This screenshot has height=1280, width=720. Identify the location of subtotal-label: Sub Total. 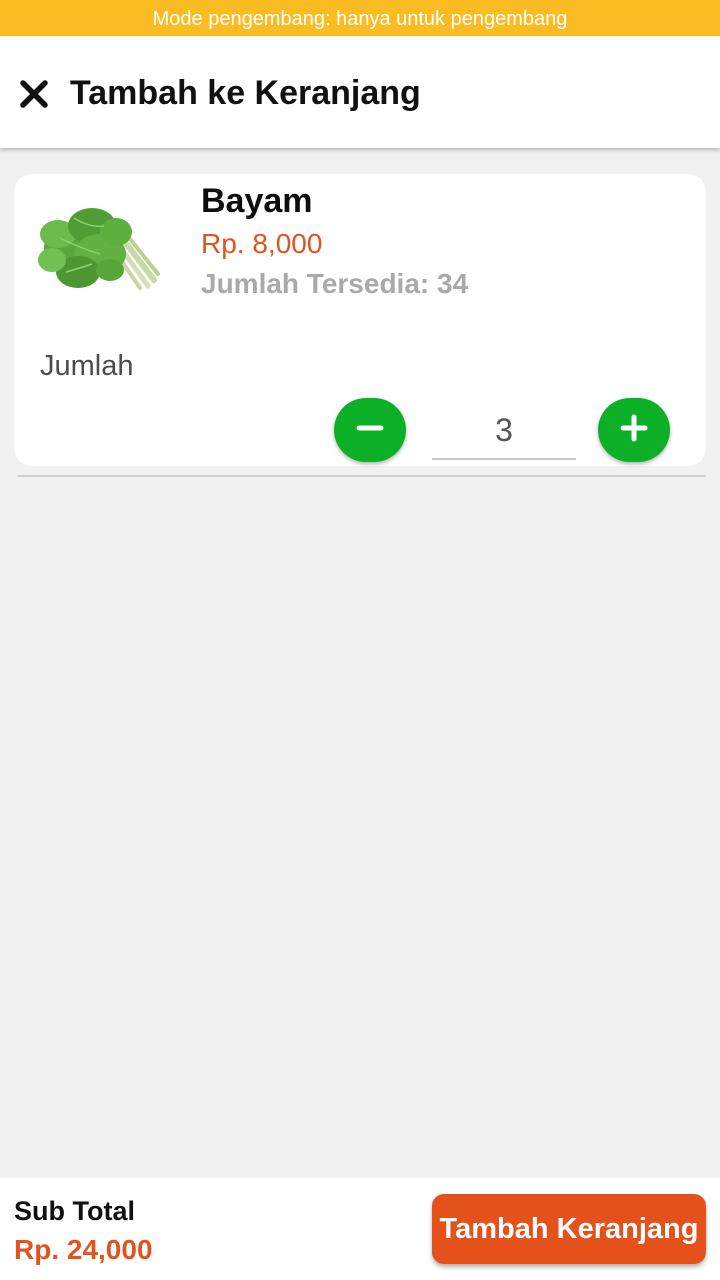
(74, 1211).